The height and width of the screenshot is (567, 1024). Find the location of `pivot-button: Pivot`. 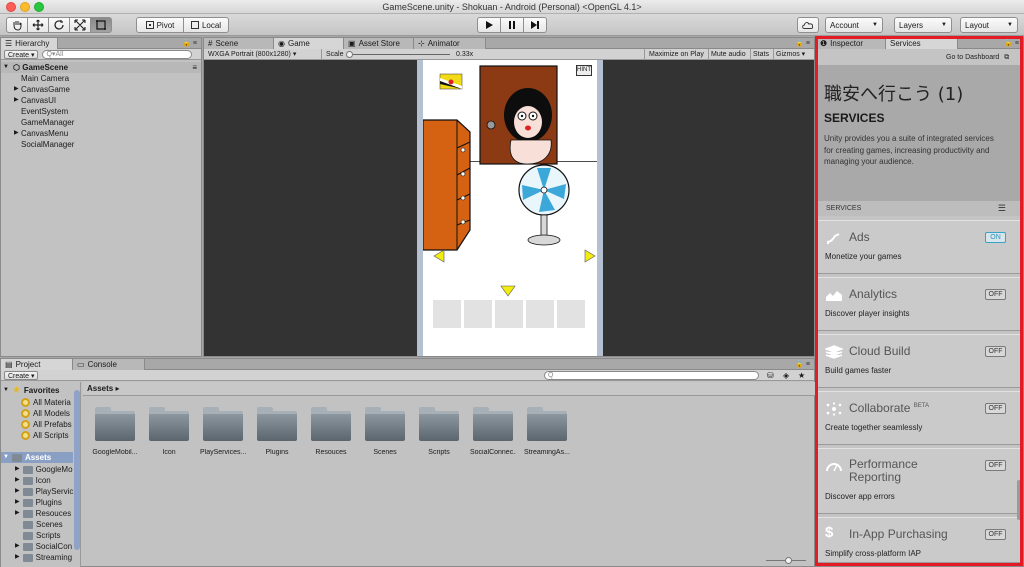

pivot-button: Pivot is located at coordinates (160, 25).